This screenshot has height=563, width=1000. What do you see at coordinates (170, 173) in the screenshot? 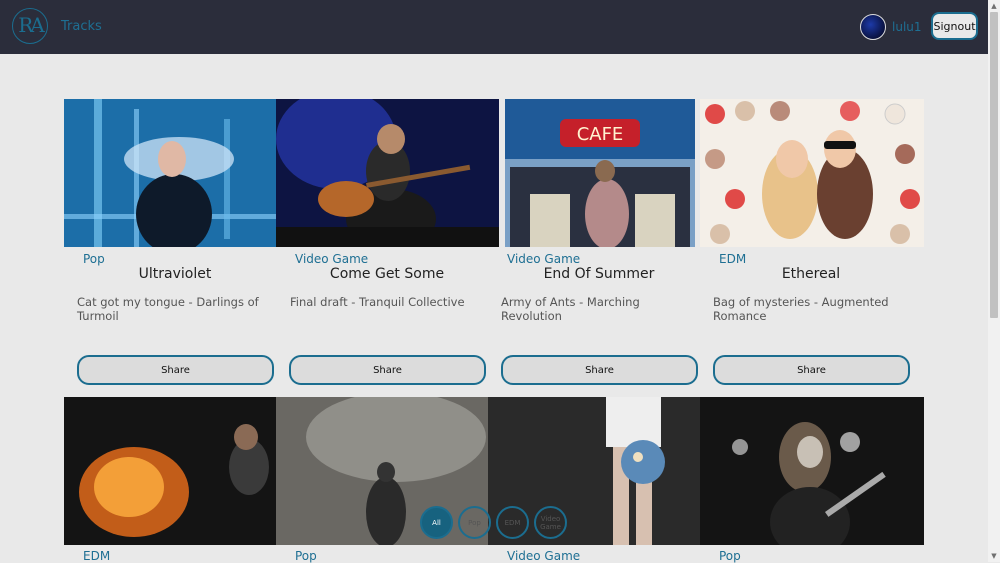
I see `track-image-ultraviolet` at bounding box center [170, 173].